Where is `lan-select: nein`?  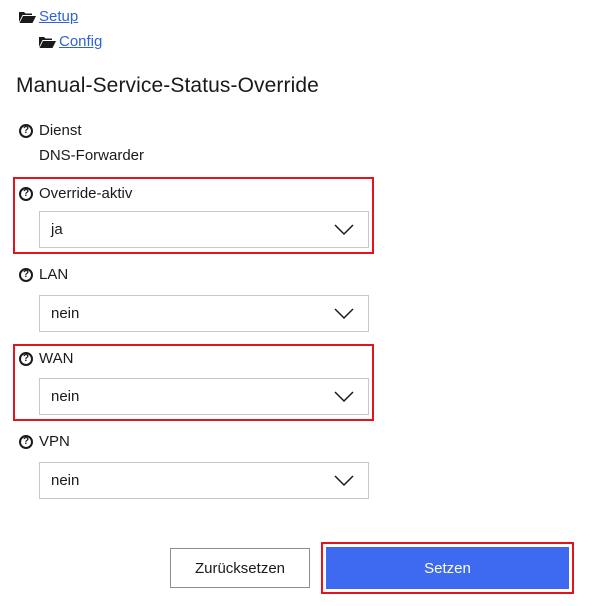
lan-select: nein is located at coordinates (204, 313).